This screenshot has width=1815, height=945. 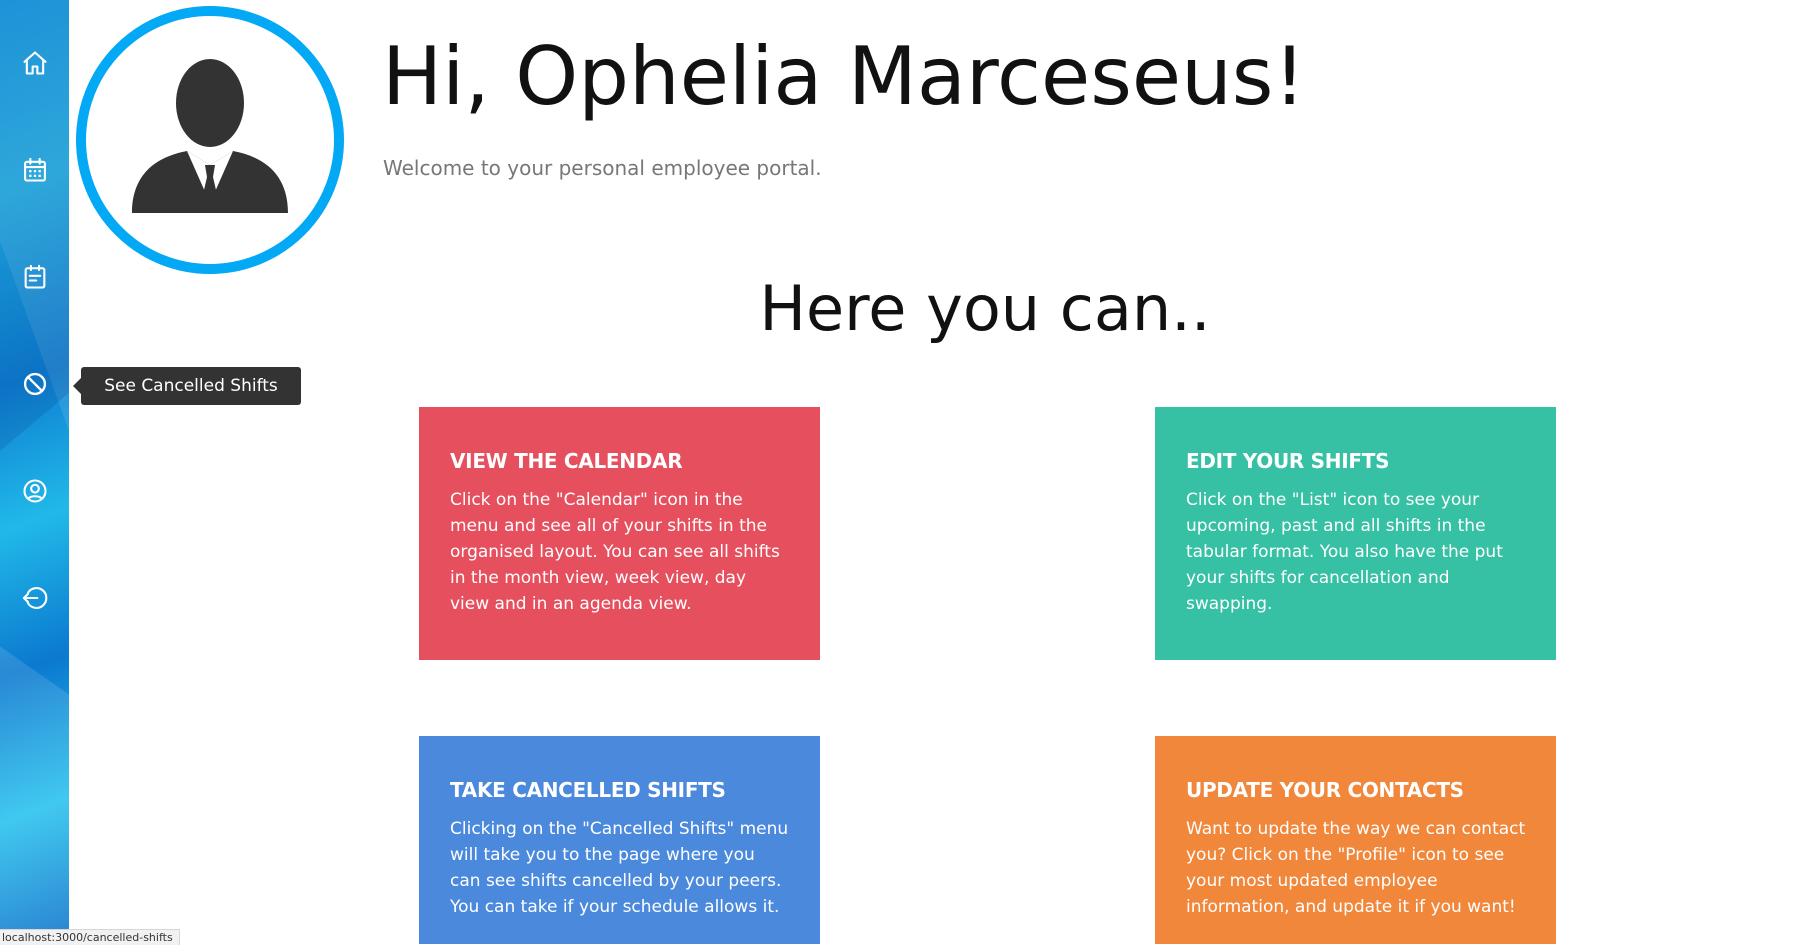 I want to click on sidebar-item-profile, so click(x=34, y=493).